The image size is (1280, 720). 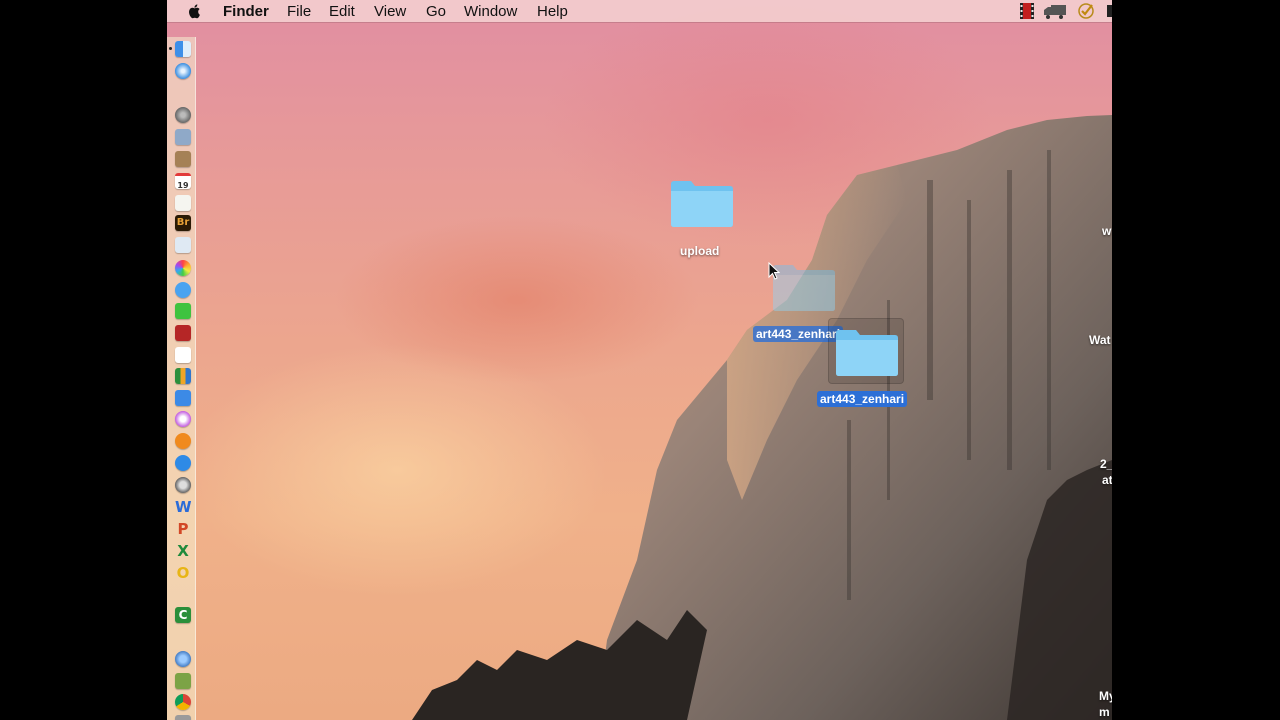 I want to click on truck-icon, so click(x=1055, y=11).